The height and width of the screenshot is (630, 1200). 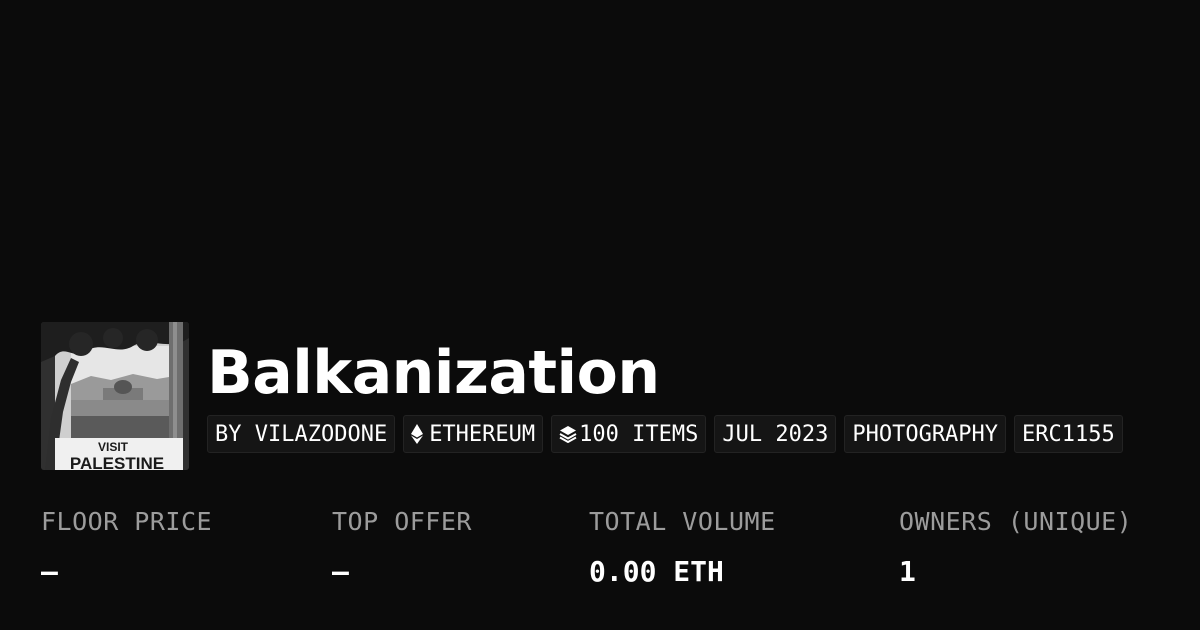 What do you see at coordinates (402, 547) in the screenshot?
I see `top-offer-stat: TOP OFFER —` at bounding box center [402, 547].